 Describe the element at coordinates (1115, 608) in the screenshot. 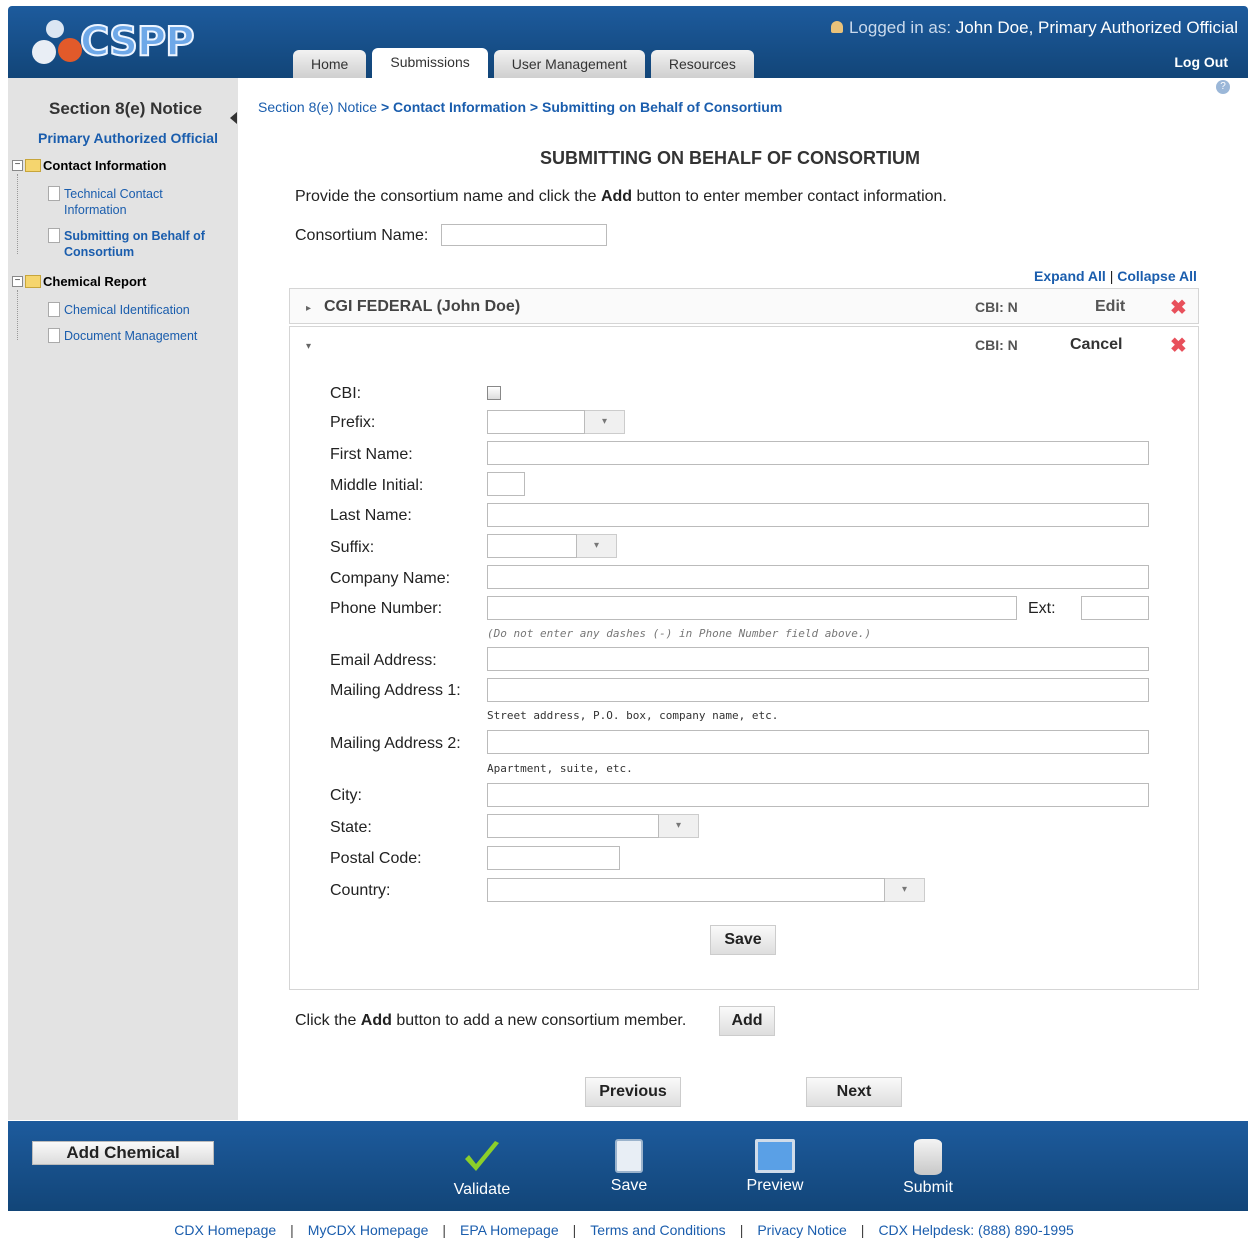

I see `ext-field` at that location.